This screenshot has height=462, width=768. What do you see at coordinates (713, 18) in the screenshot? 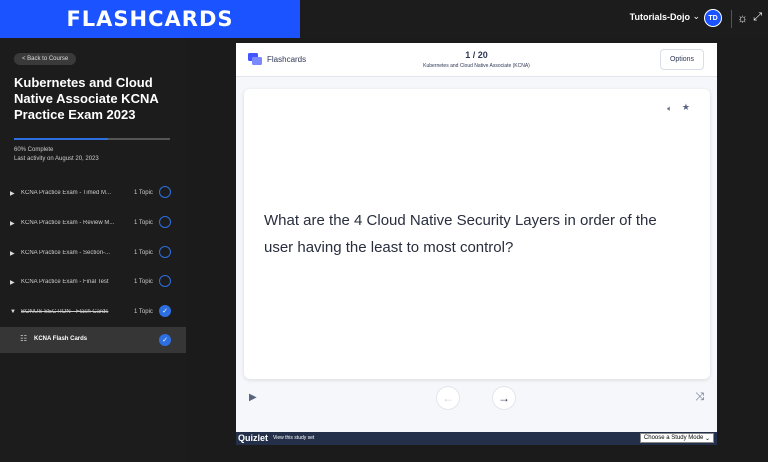
I see `avatar: TD` at bounding box center [713, 18].